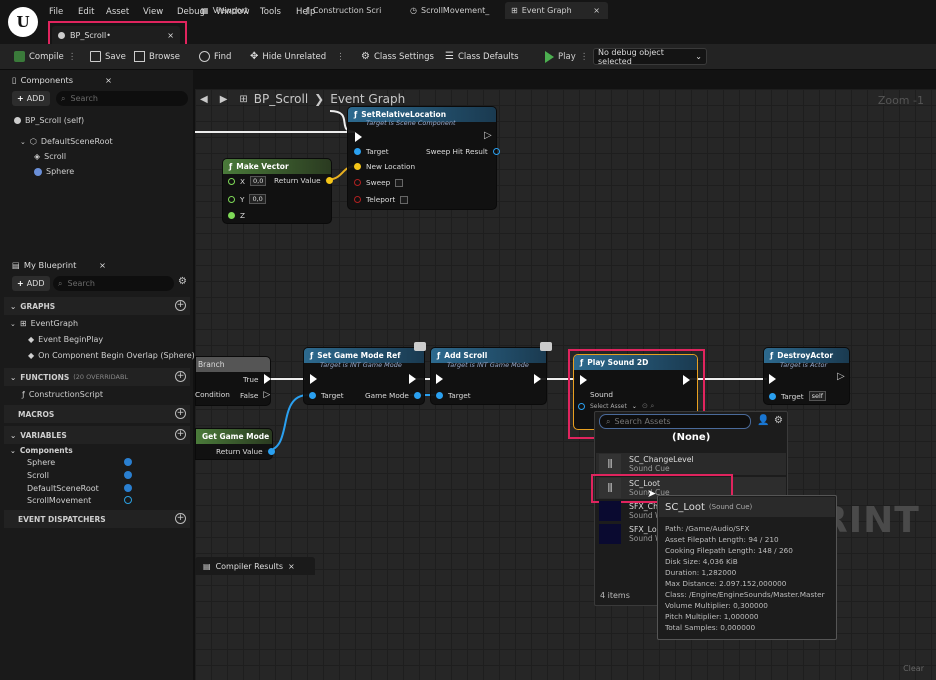  Describe the element at coordinates (49, 120) in the screenshot. I see `tree-item-self: BP_Scroll (self)` at that location.